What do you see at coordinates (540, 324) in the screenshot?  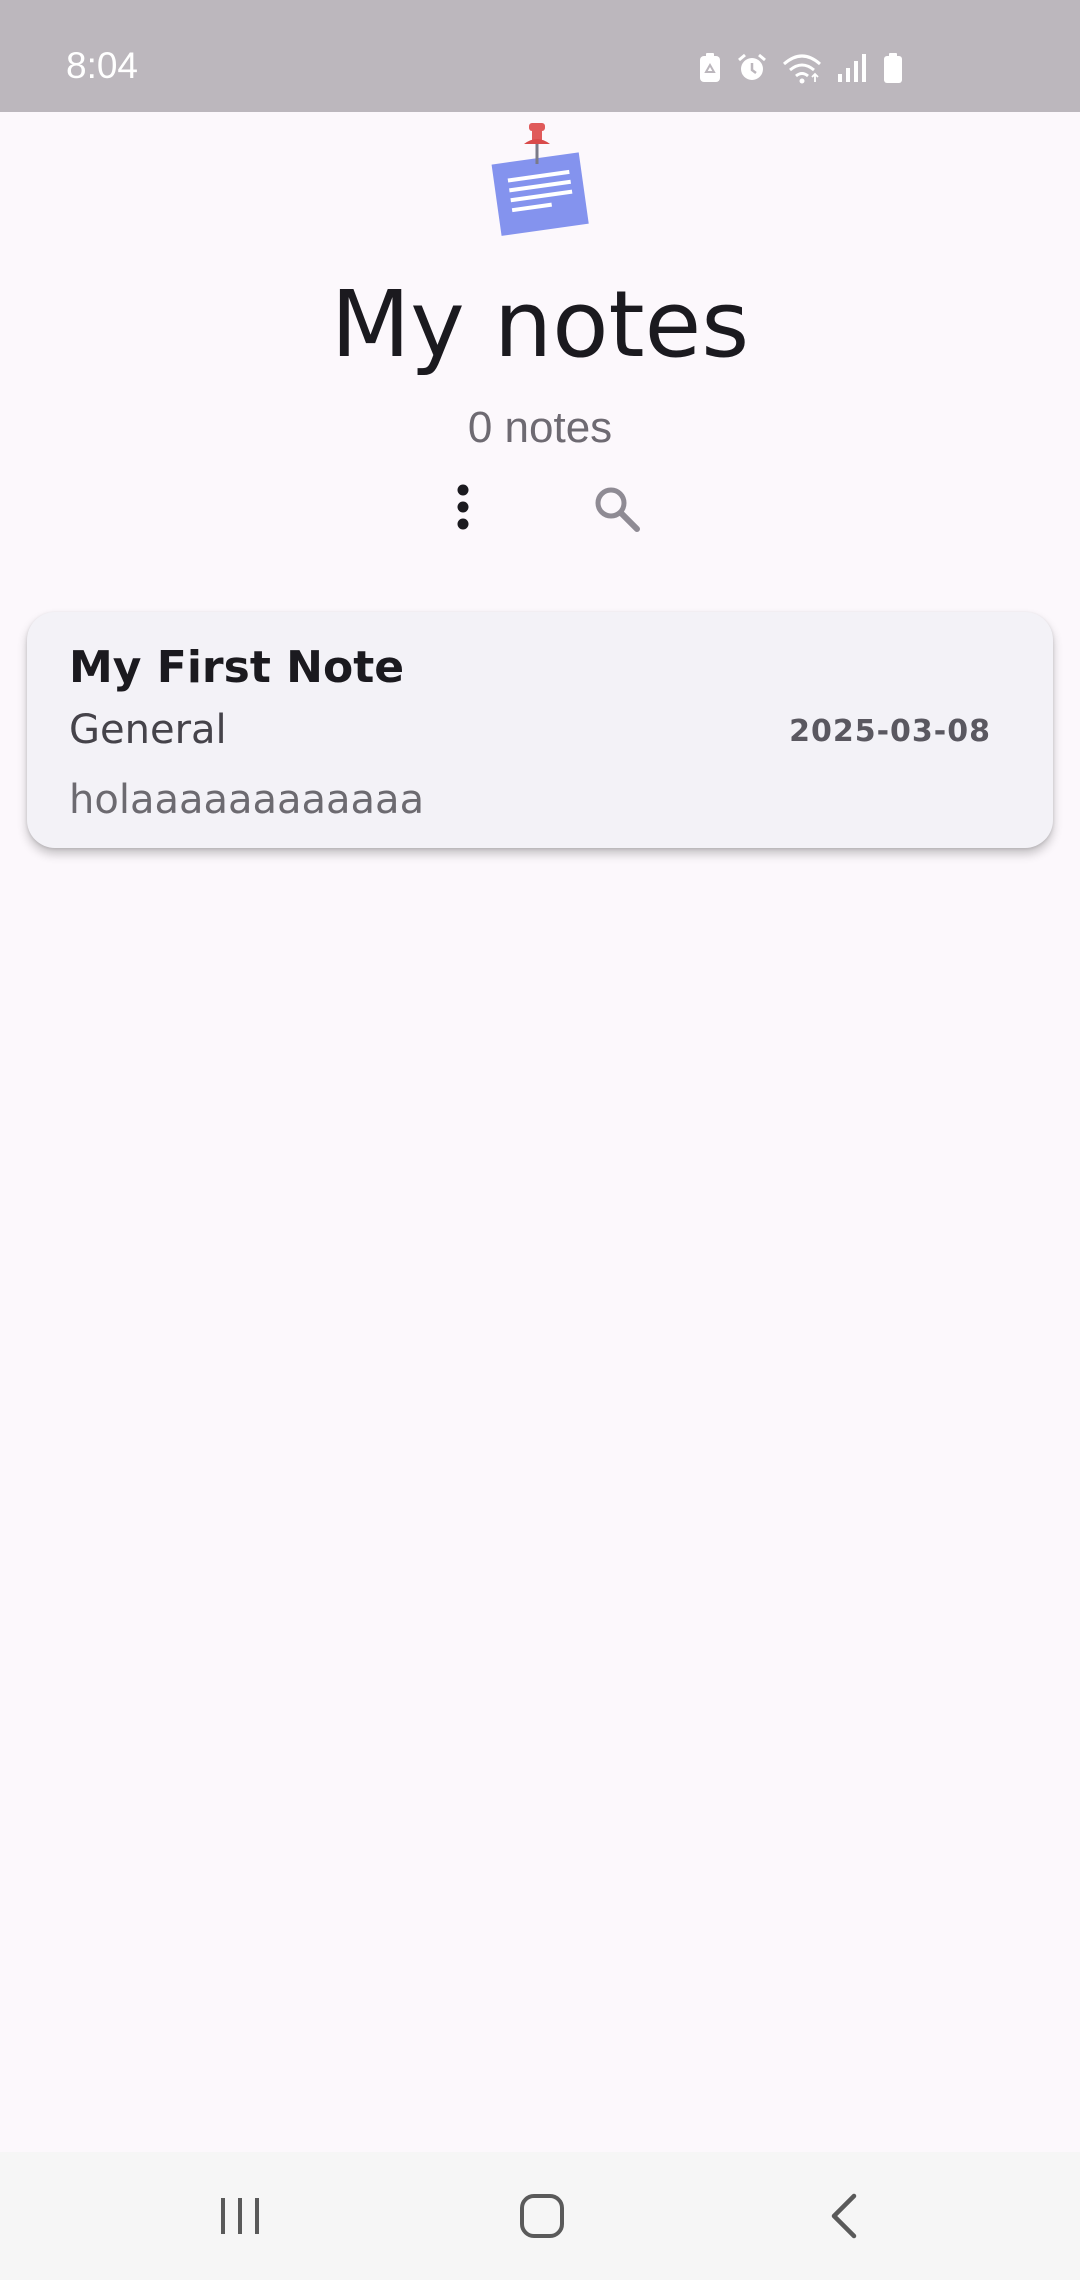 I see `page-title: My notes` at bounding box center [540, 324].